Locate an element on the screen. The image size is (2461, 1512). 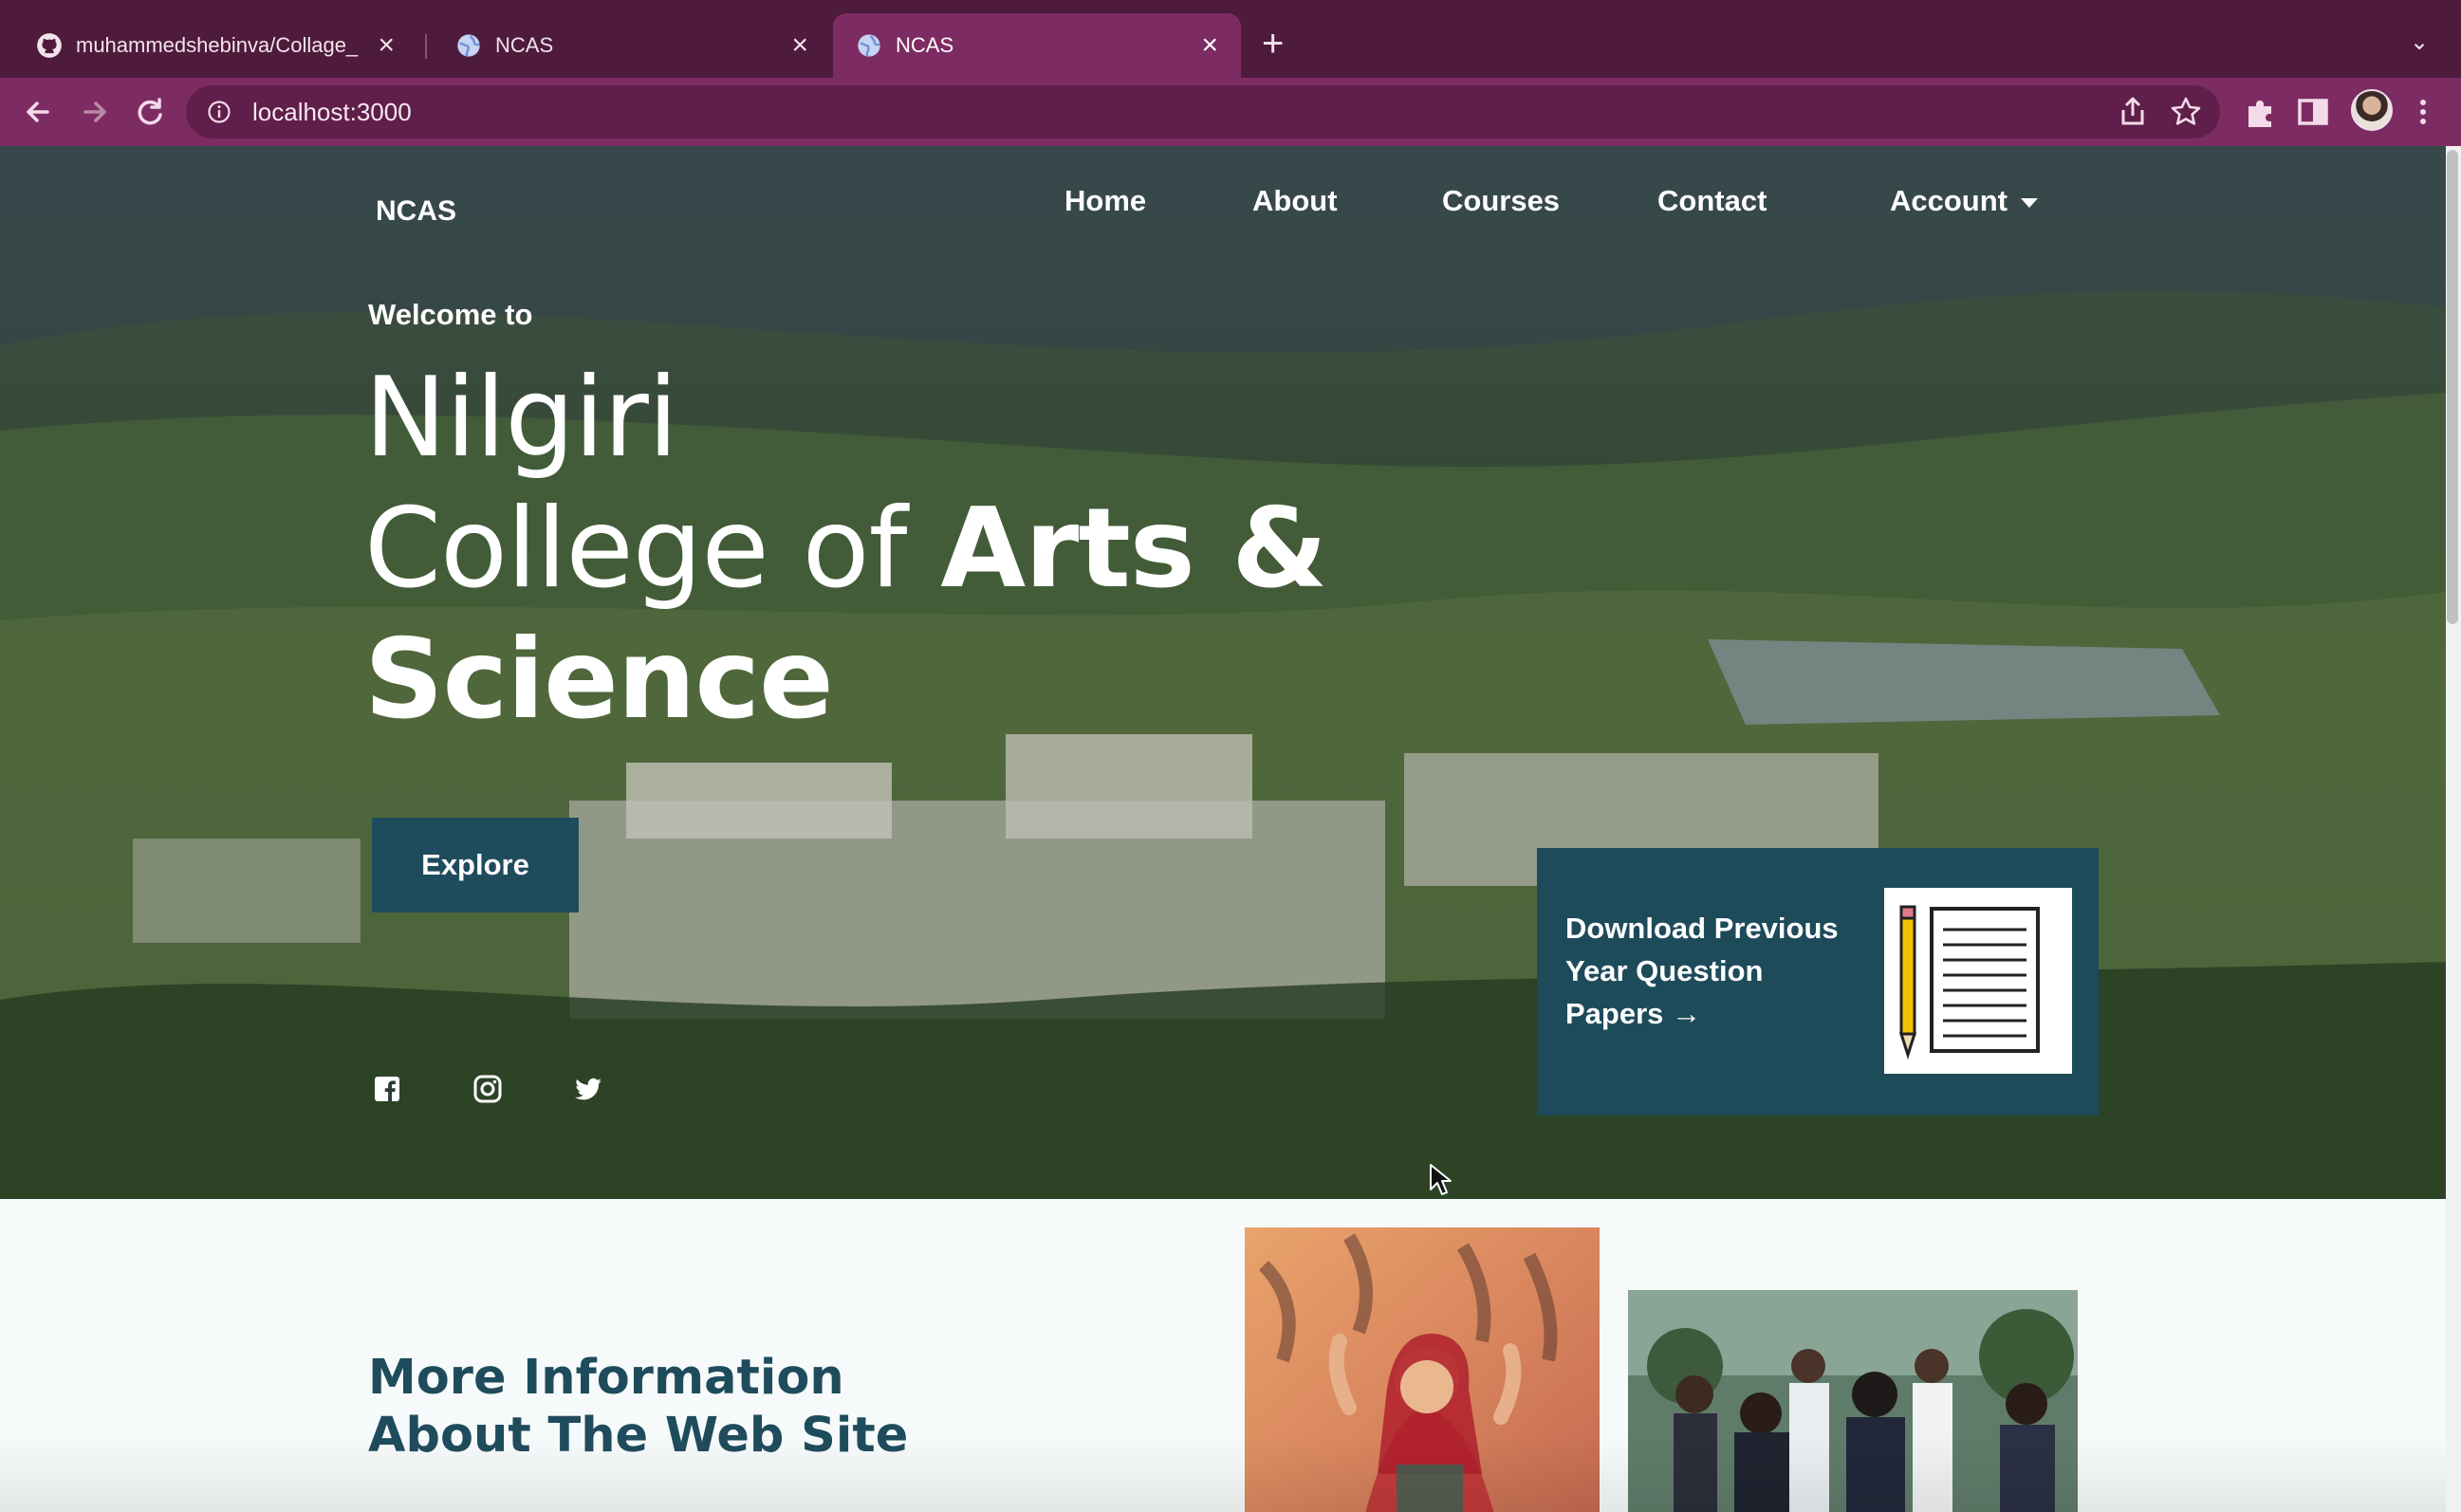
back-arrow-icon is located at coordinates (38, 112).